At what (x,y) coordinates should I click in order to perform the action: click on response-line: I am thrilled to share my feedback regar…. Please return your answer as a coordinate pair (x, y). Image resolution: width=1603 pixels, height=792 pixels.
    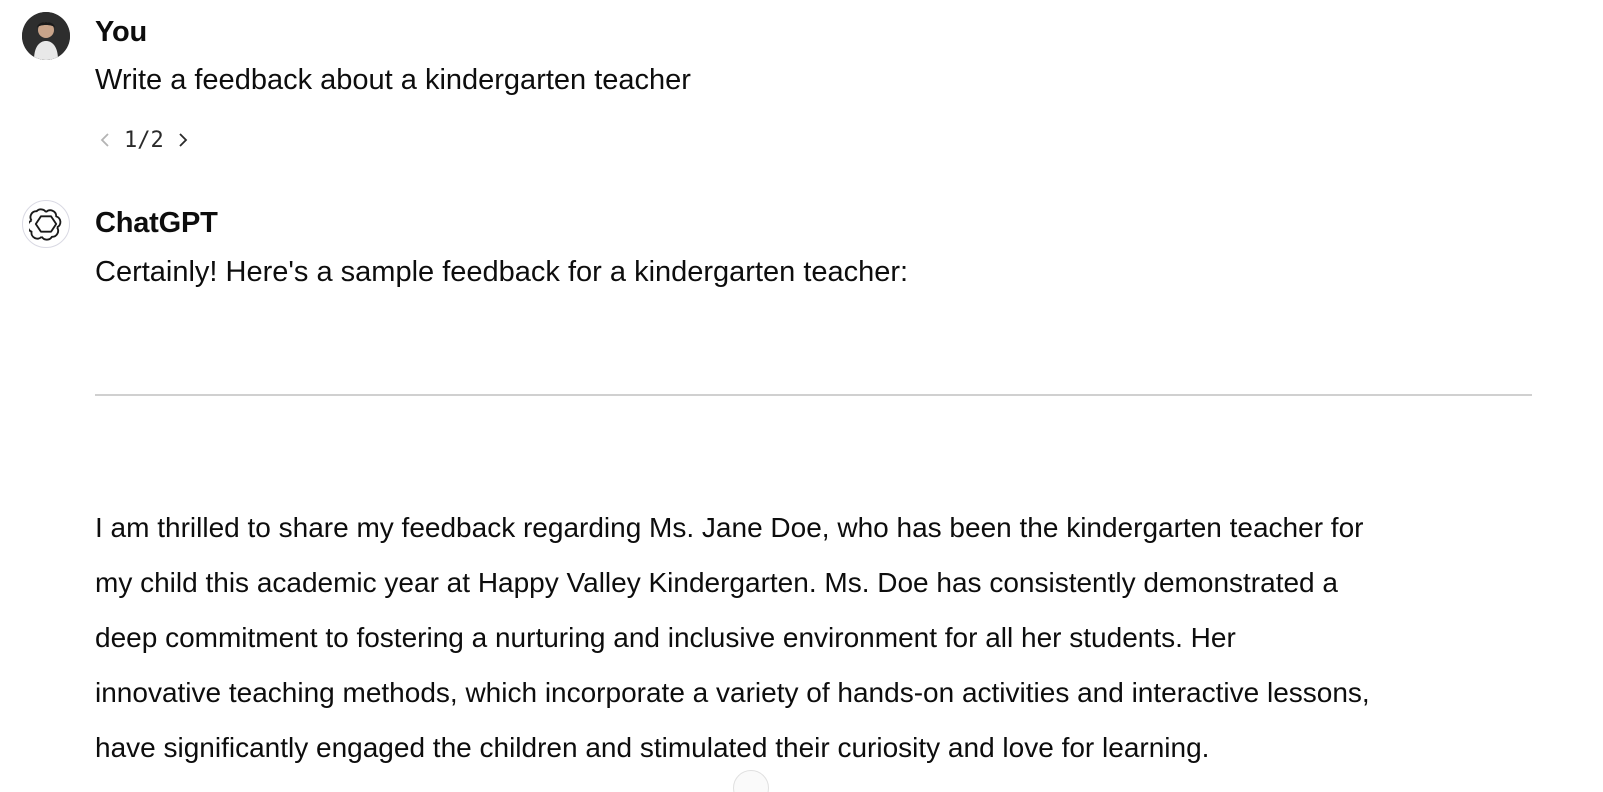
    Looking at the image, I should click on (729, 527).